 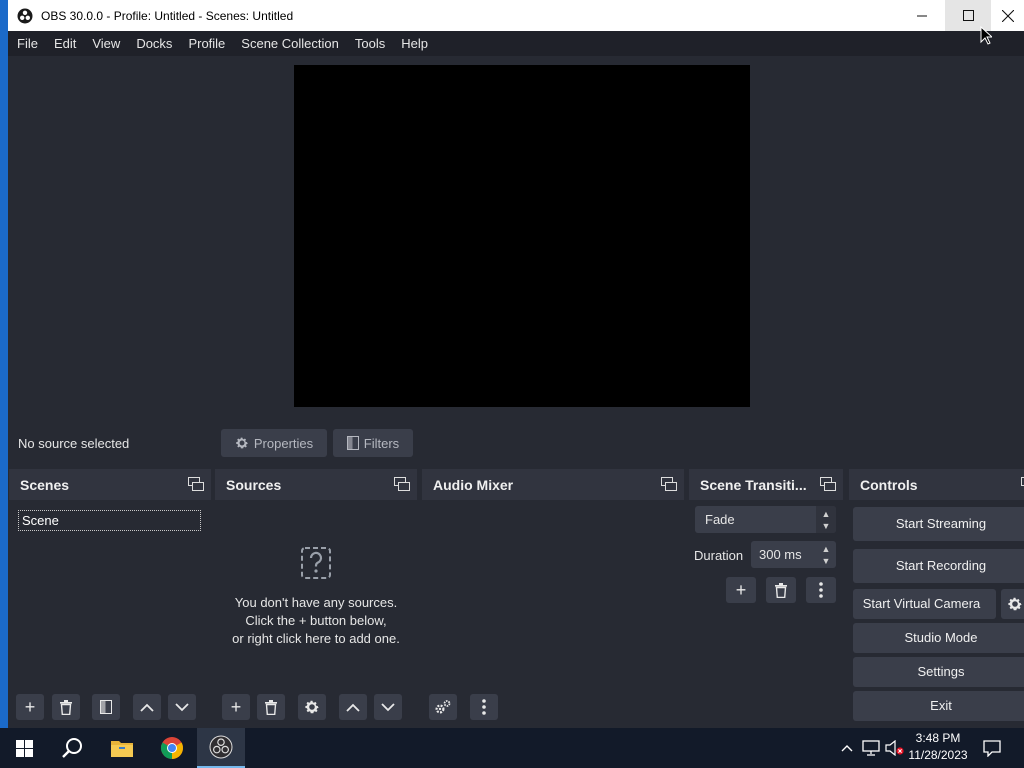 What do you see at coordinates (968, 15) in the screenshot?
I see `maximize-icon` at bounding box center [968, 15].